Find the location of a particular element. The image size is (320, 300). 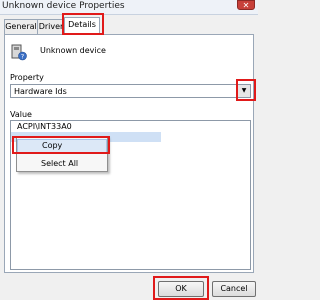

tab-details: Details is located at coordinates (82, 26).